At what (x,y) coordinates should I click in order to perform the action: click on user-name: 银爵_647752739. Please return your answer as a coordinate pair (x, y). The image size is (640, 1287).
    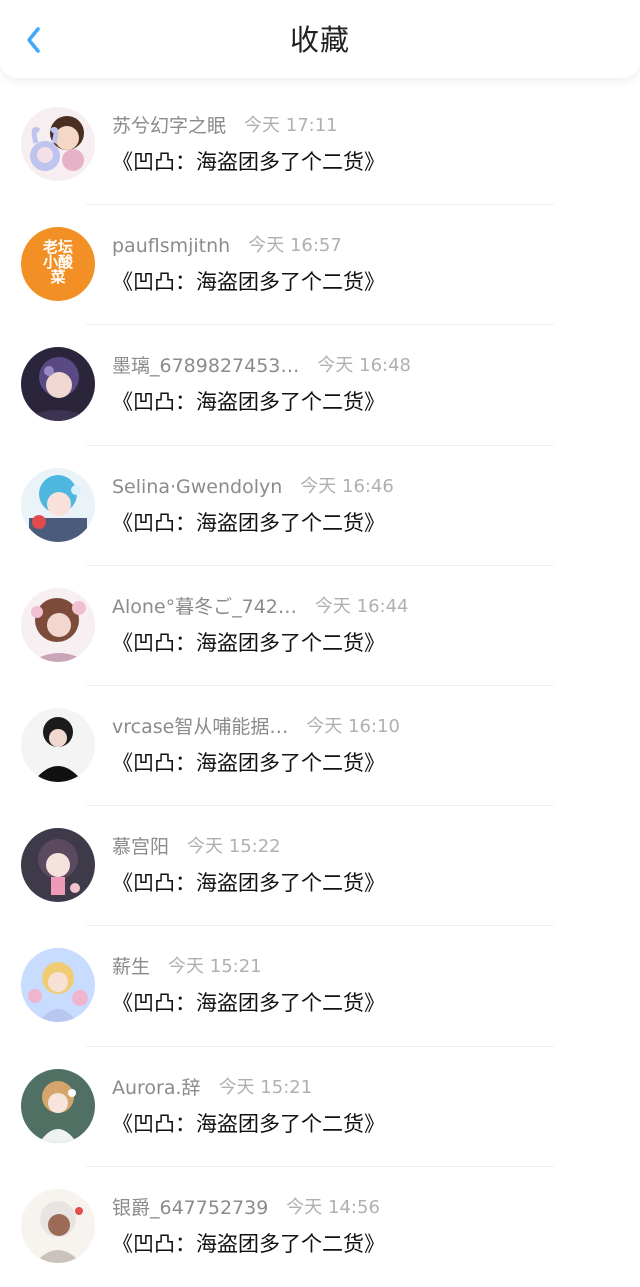
    Looking at the image, I should click on (190, 1207).